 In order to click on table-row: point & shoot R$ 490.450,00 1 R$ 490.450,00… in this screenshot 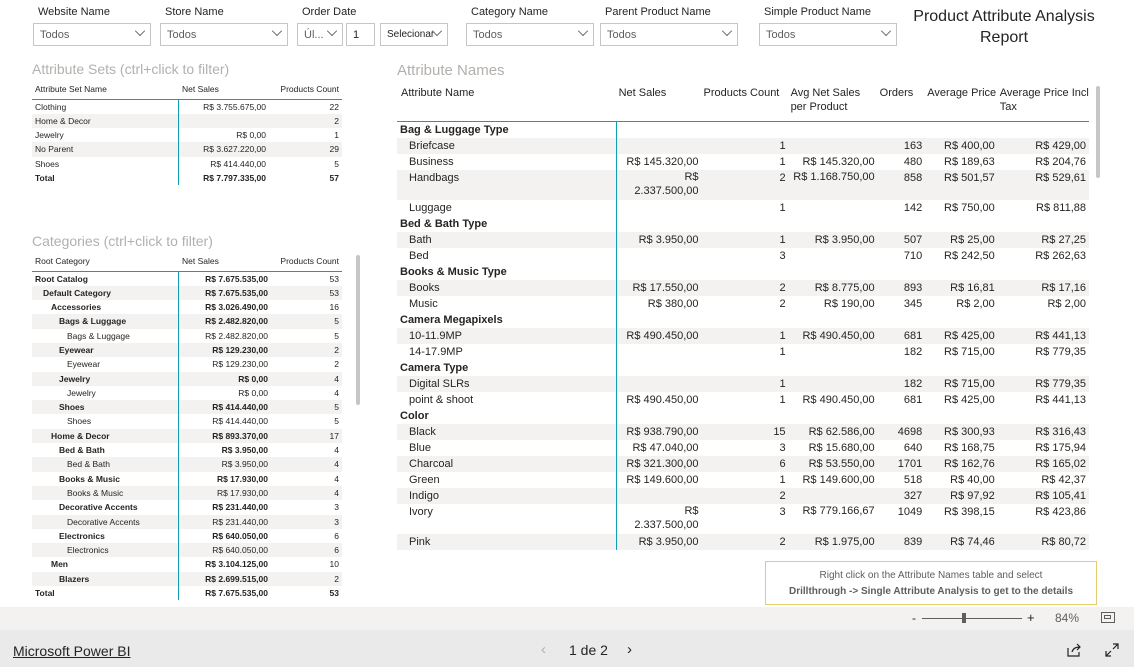, I will do `click(743, 399)`.